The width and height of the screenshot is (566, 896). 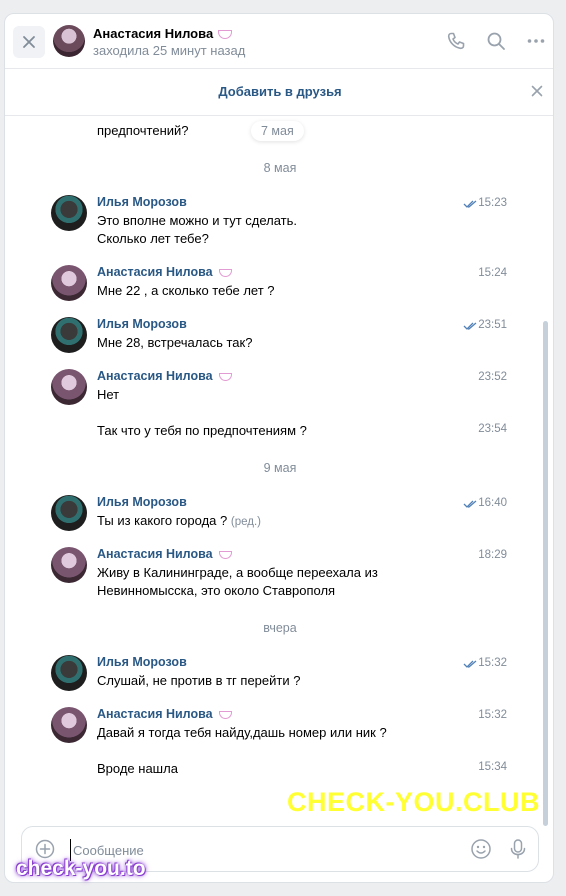 I want to click on date-separator: 9 мая, so click(x=280, y=468).